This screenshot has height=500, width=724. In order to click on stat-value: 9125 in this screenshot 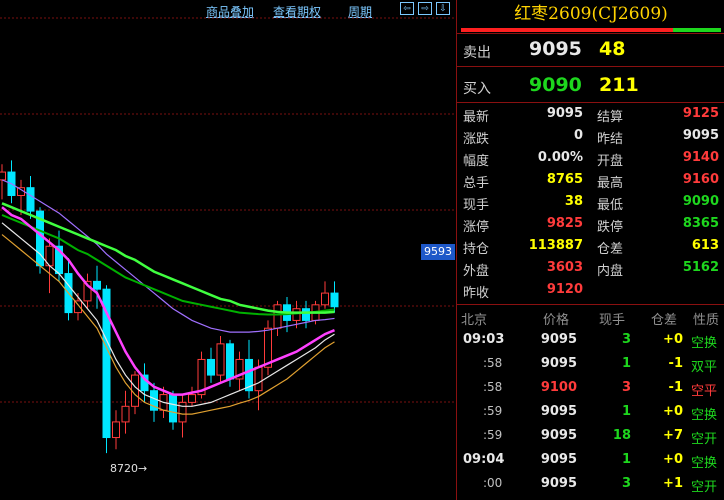, I will do `click(700, 113)`.